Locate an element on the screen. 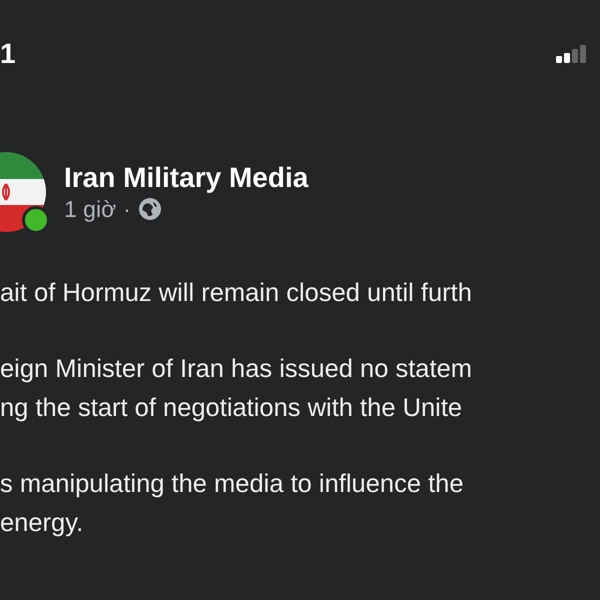 The height and width of the screenshot is (600, 600). status-time: 1 is located at coordinates (8, 54).